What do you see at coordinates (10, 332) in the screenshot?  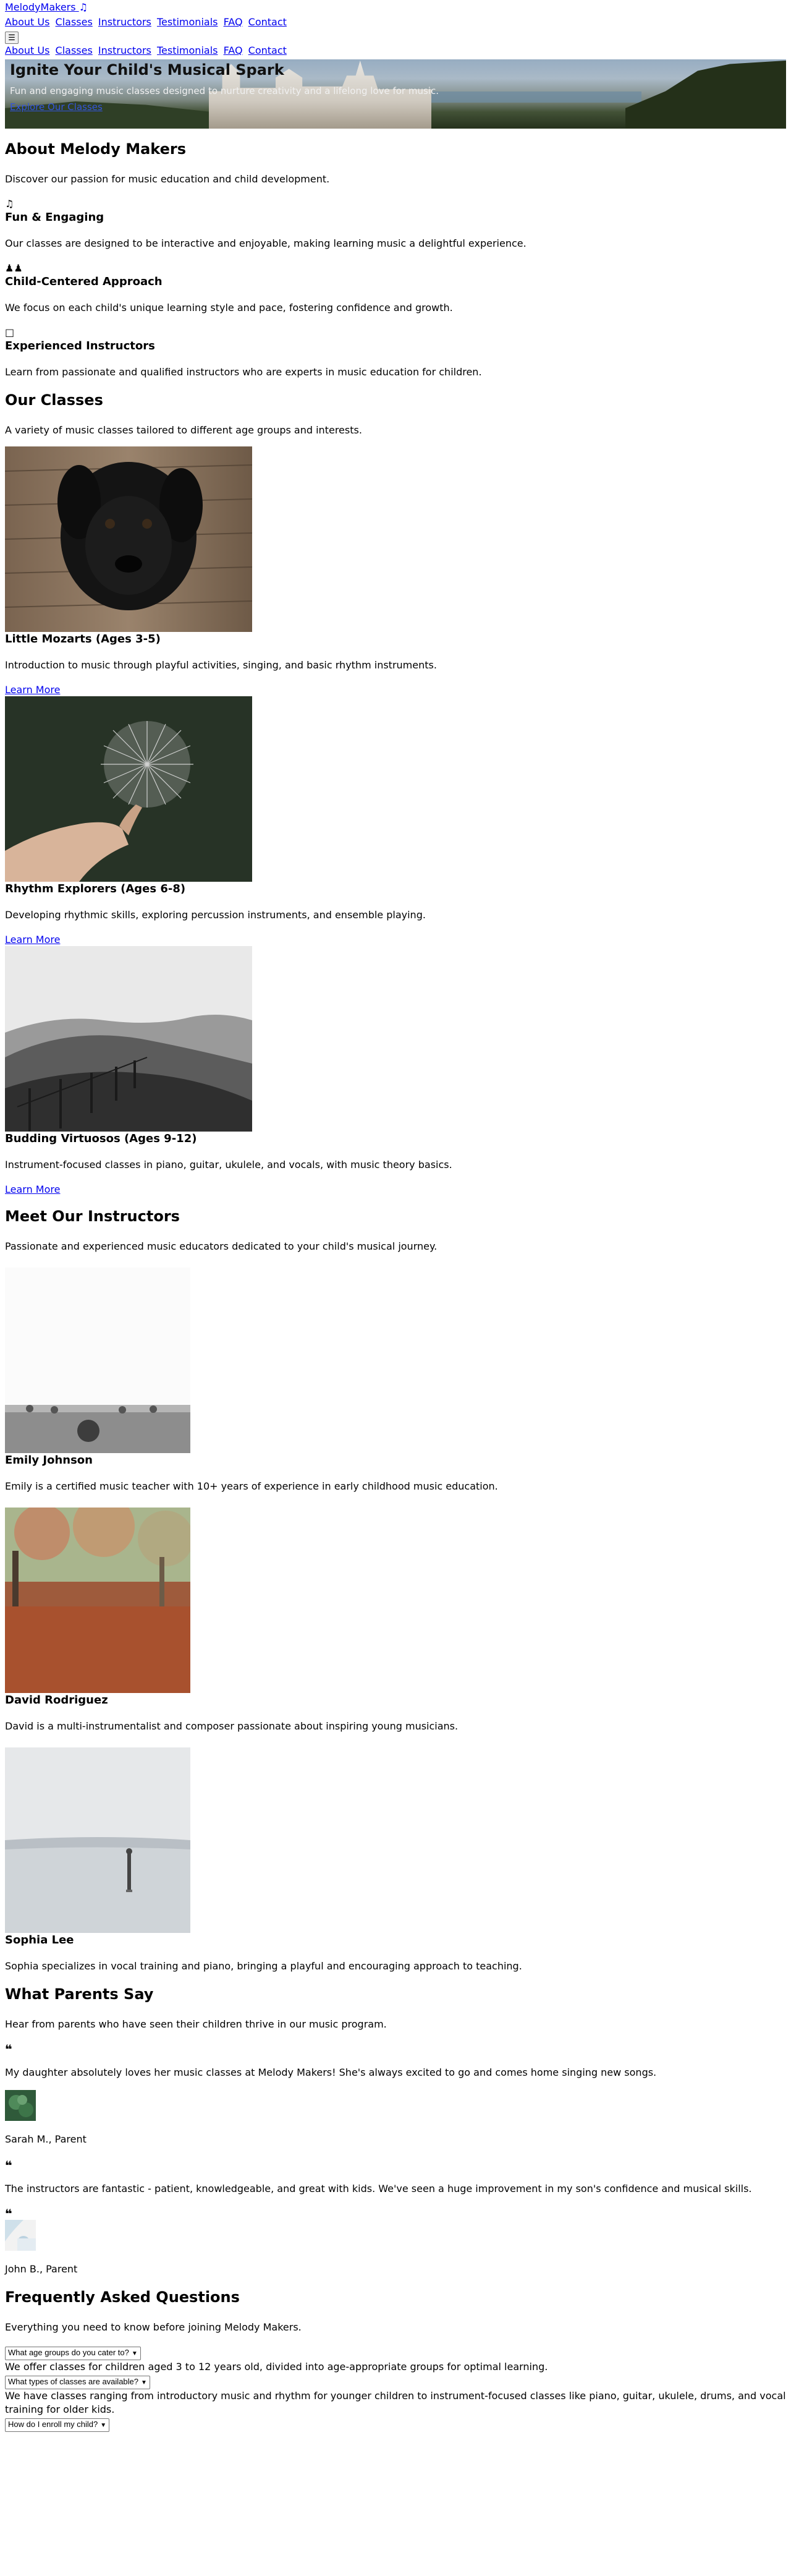 I see `teacher-icon: □` at bounding box center [10, 332].